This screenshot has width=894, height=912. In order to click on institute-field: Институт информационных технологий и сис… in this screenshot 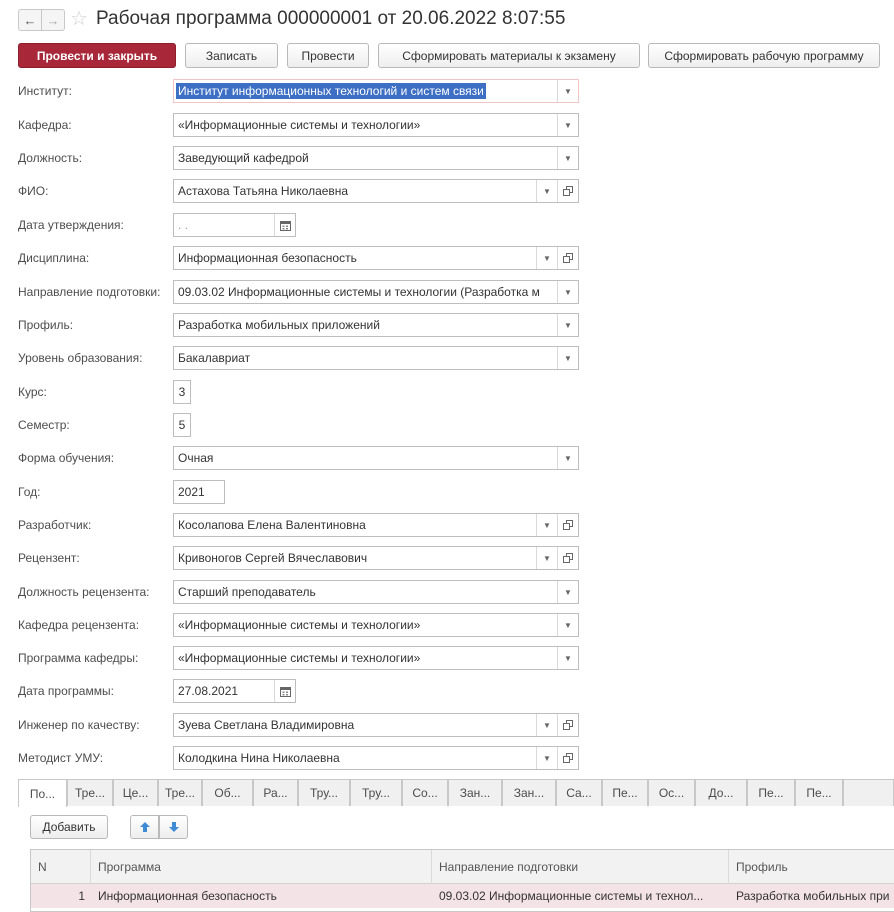, I will do `click(376, 91)`.